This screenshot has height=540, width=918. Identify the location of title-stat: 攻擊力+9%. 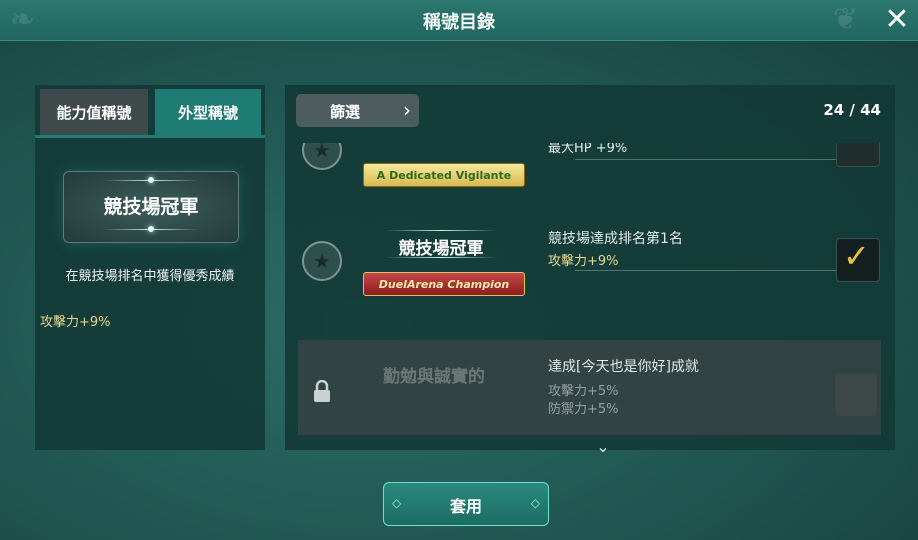
(583, 261).